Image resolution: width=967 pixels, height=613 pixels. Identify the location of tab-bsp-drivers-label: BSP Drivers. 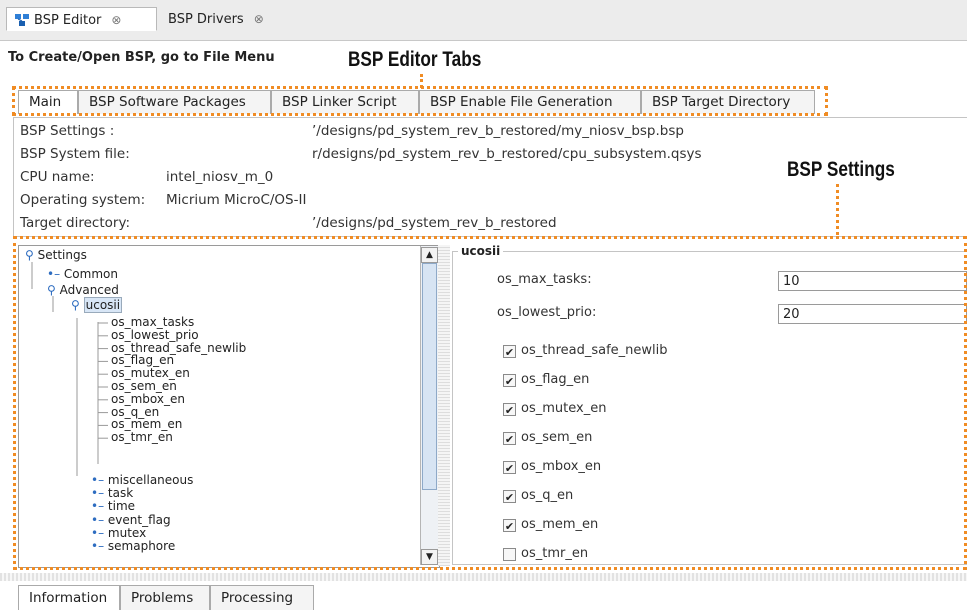
(206, 19).